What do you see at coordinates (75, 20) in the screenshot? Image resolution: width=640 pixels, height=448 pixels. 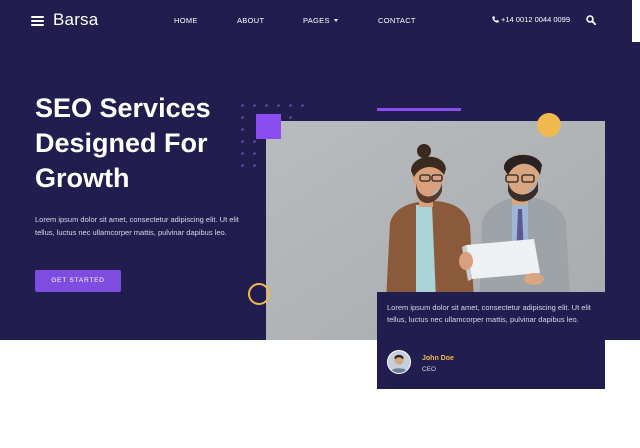 I see `logo: Barsa` at bounding box center [75, 20].